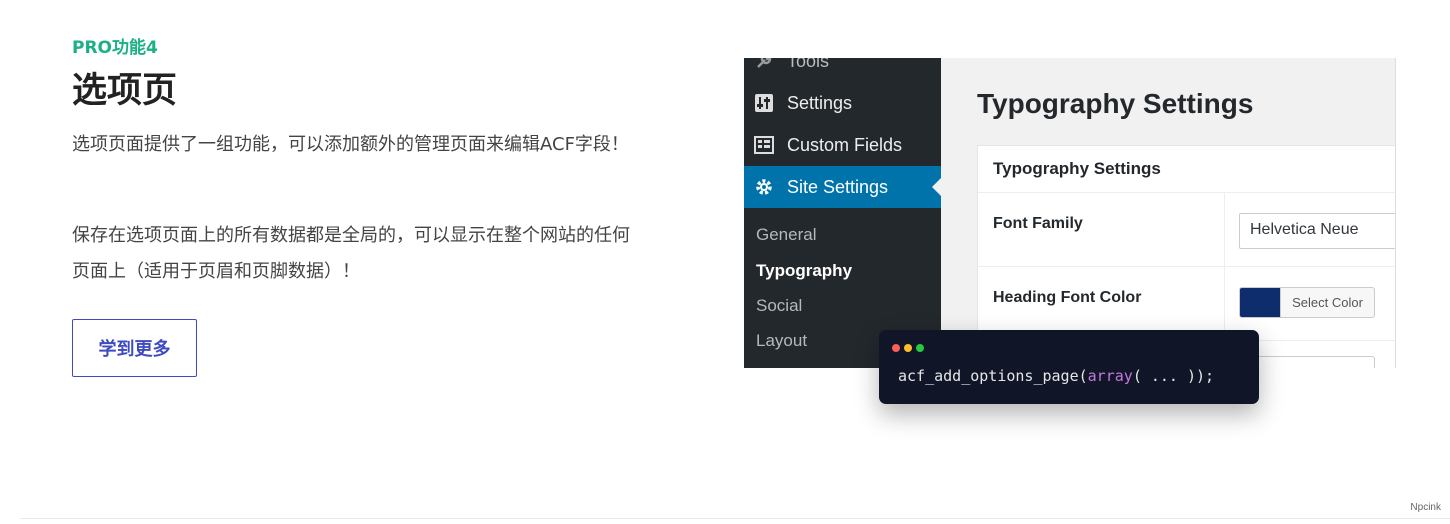 This screenshot has height=524, width=1450. I want to click on settings-box-title: Typography Settings, so click(1186, 169).